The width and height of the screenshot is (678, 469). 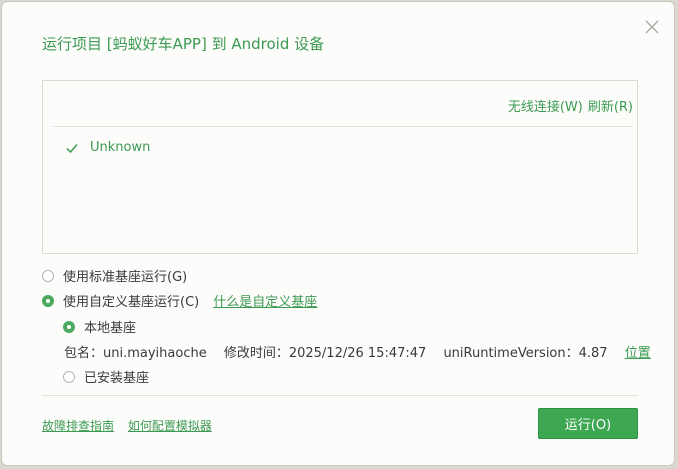 What do you see at coordinates (183, 44) in the screenshot?
I see `dialog-title: 运行项目 [蚂蚁好车APP] 到 Android 设备` at bounding box center [183, 44].